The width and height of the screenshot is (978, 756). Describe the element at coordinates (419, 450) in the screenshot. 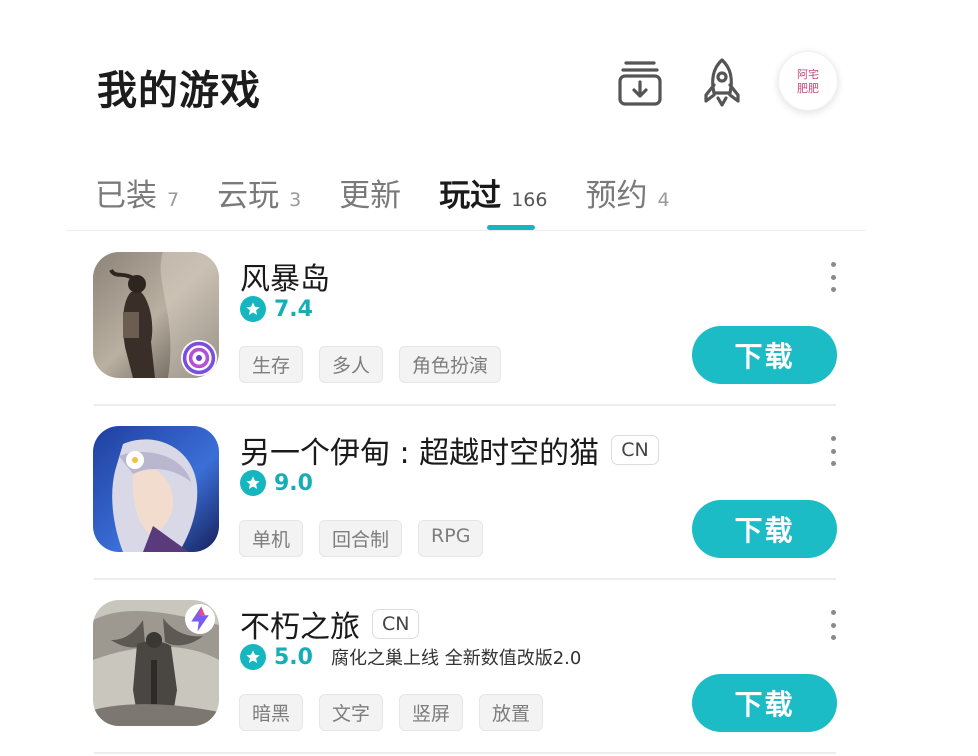

I see `game-name: 另一个伊甸 : 超越时空的猫` at that location.